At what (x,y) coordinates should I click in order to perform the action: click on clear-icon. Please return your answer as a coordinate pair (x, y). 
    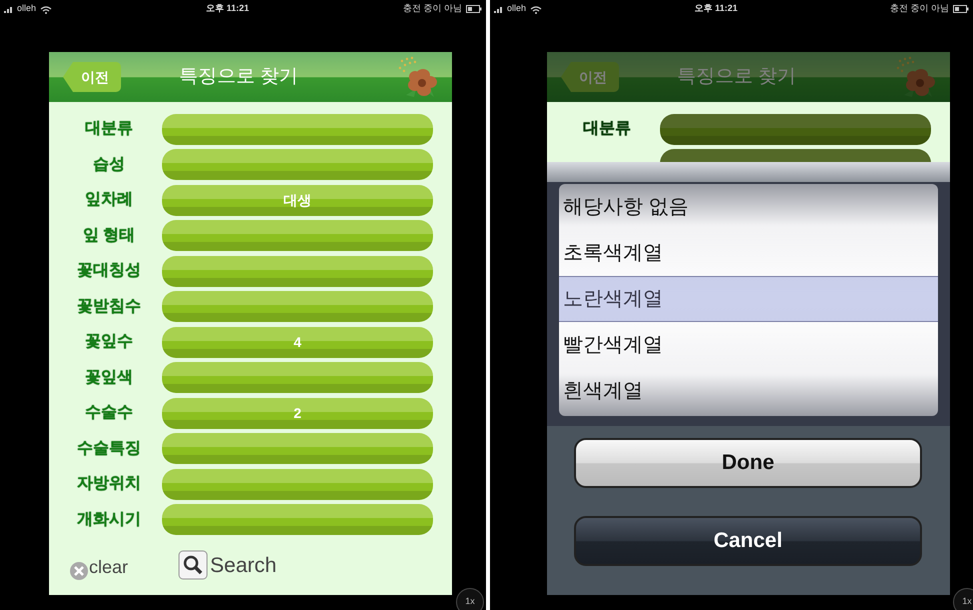
    Looking at the image, I should click on (79, 571).